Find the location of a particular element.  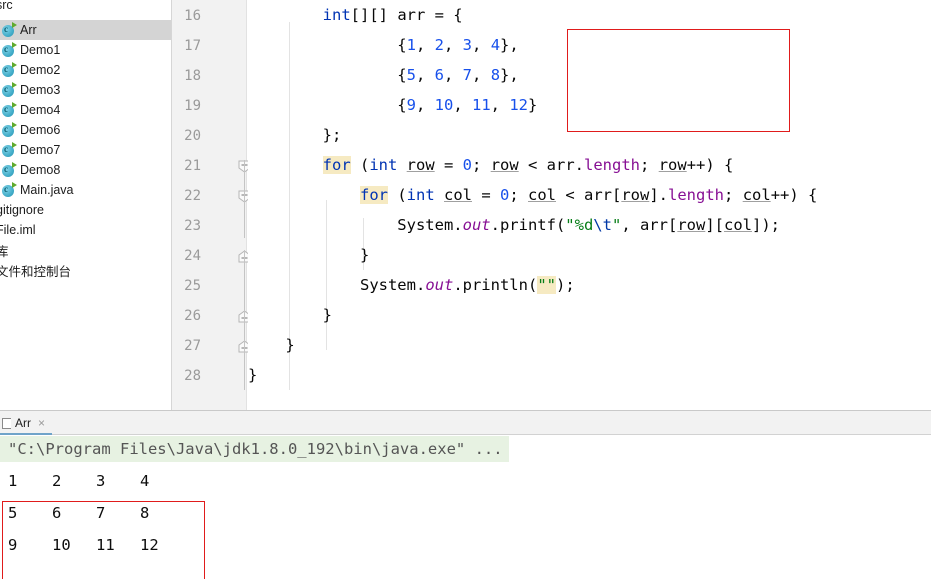

console-output-cell: 6 is located at coordinates (57, 513).